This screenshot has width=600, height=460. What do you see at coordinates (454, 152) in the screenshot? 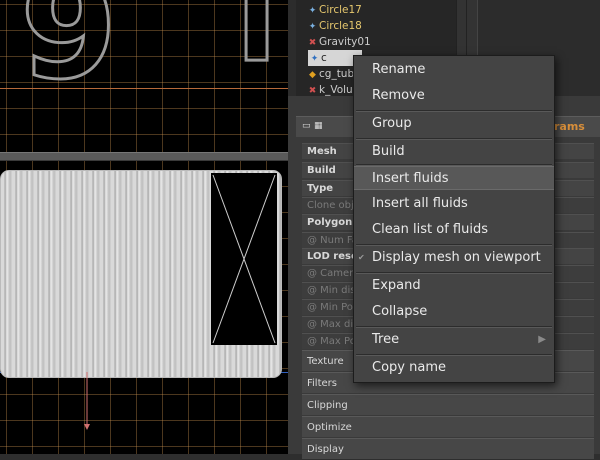
I see `menu-item-build: Build` at bounding box center [454, 152].